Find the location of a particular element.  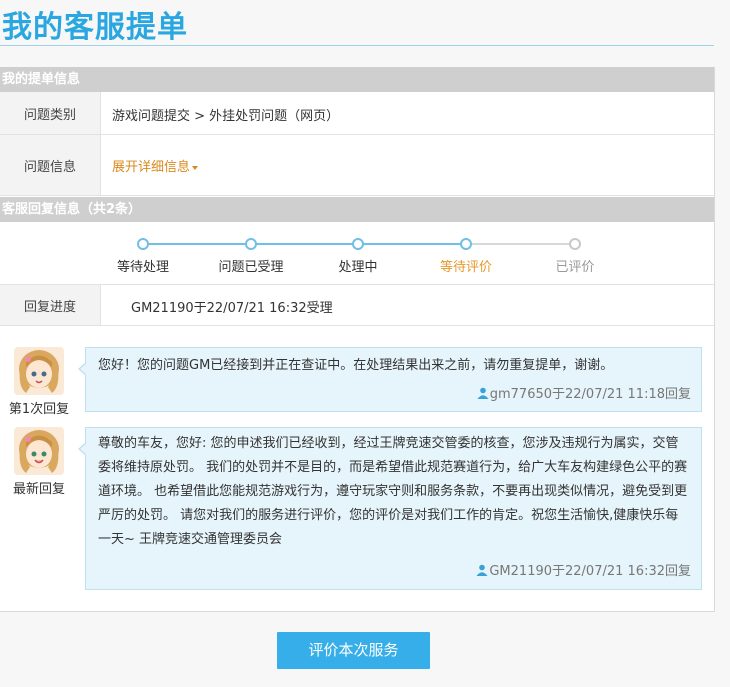

expand-details-link: 展开详细信息 is located at coordinates (155, 165).